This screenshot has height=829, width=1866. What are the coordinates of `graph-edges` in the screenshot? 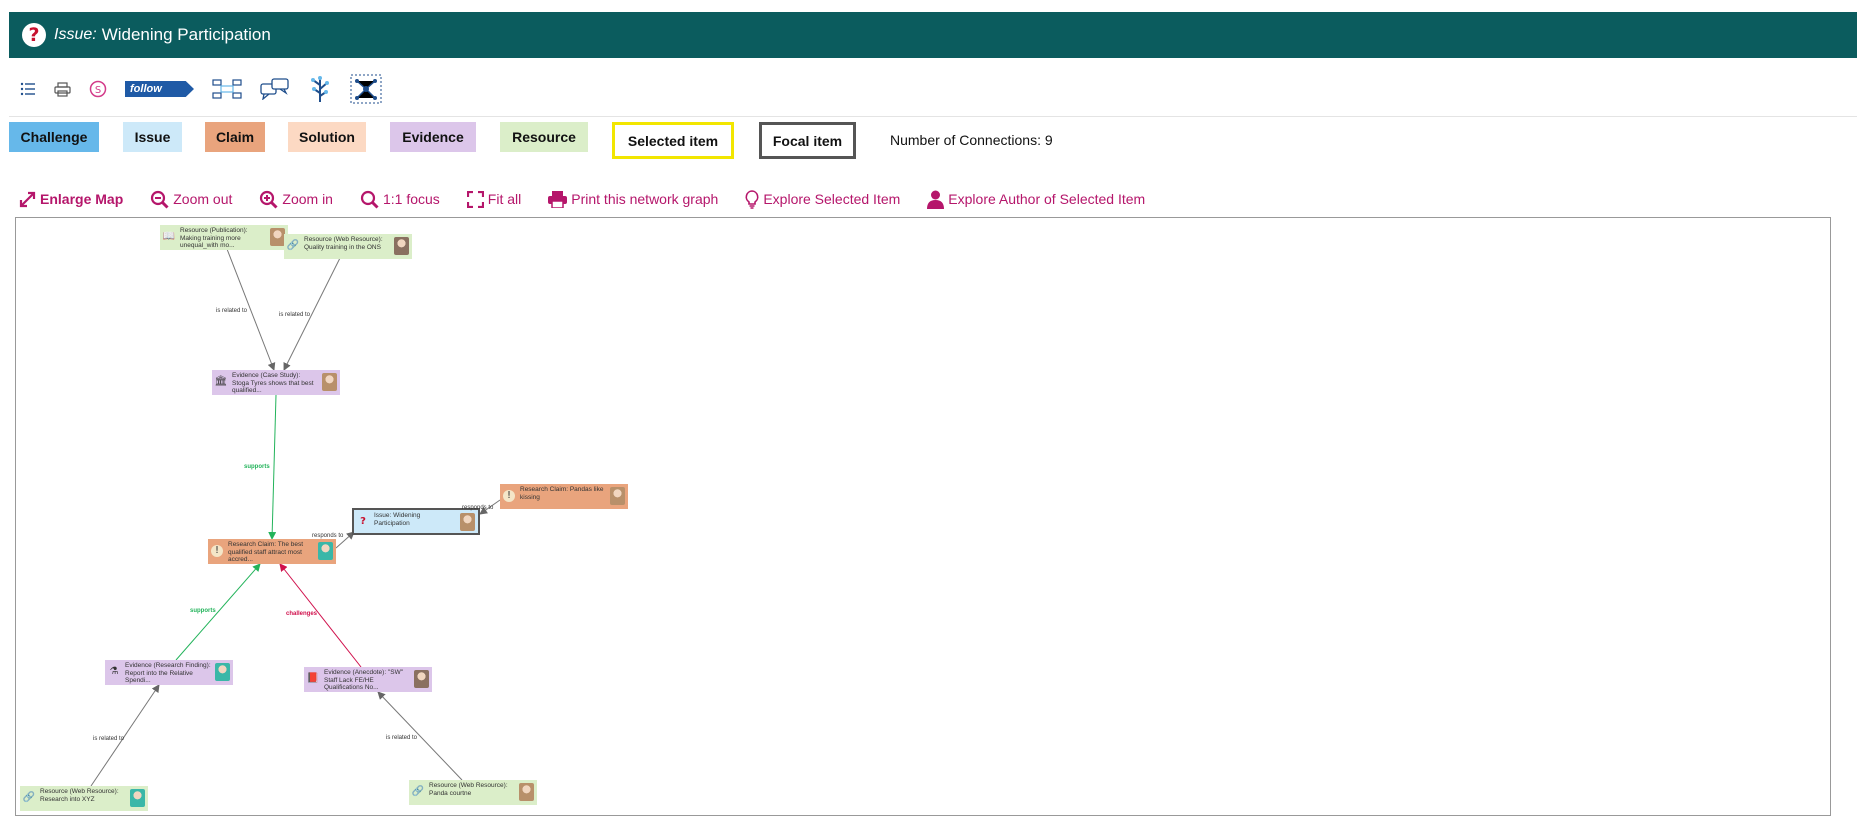 It's located at (295, 517).